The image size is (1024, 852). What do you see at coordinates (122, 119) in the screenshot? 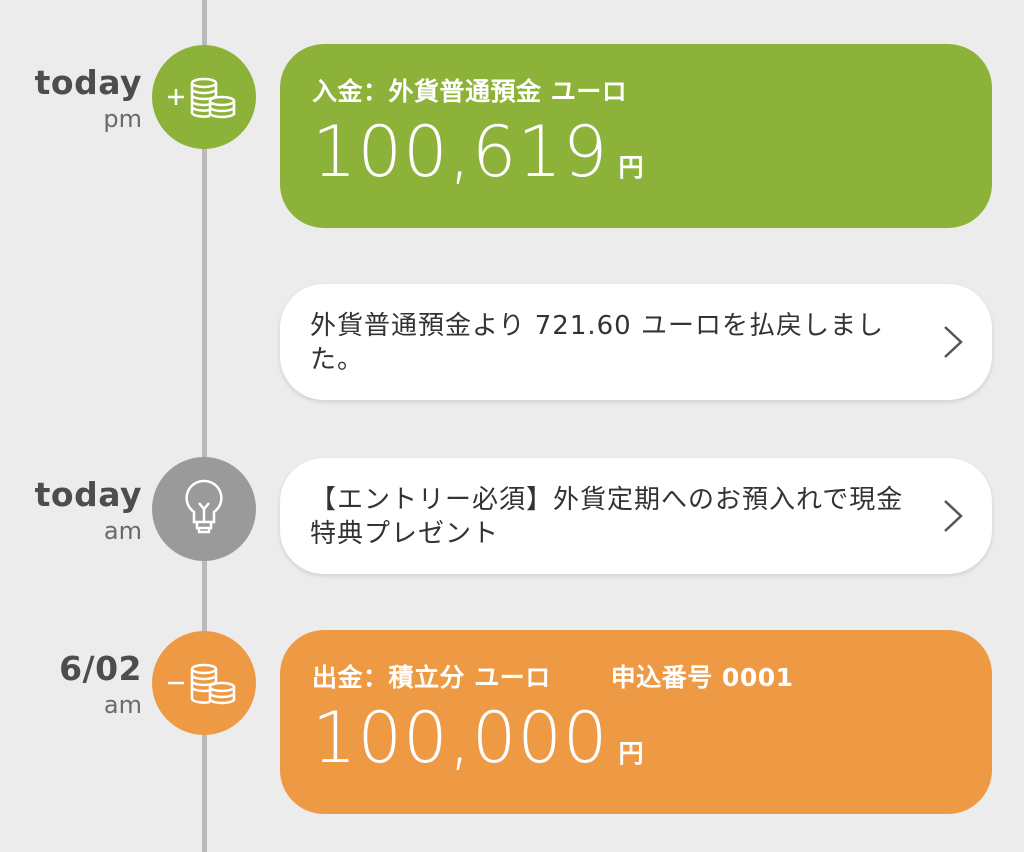
I see `time-label: pm` at bounding box center [122, 119].